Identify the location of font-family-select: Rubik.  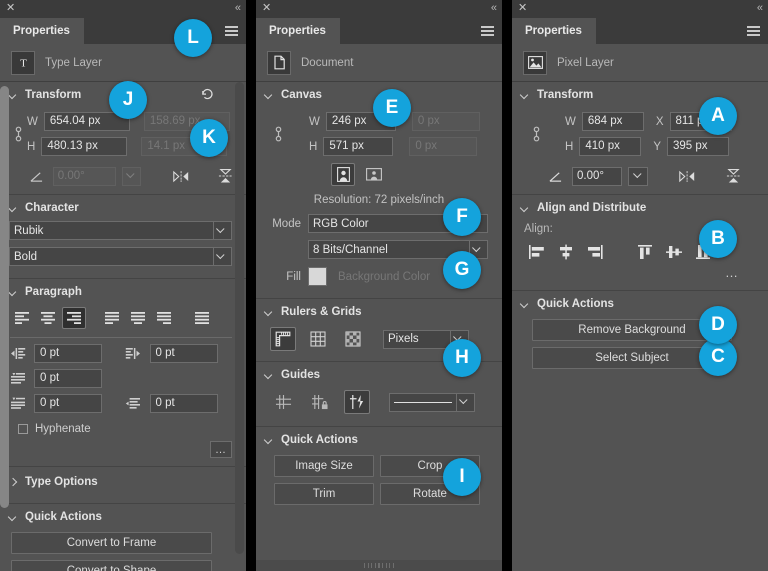
(120, 230).